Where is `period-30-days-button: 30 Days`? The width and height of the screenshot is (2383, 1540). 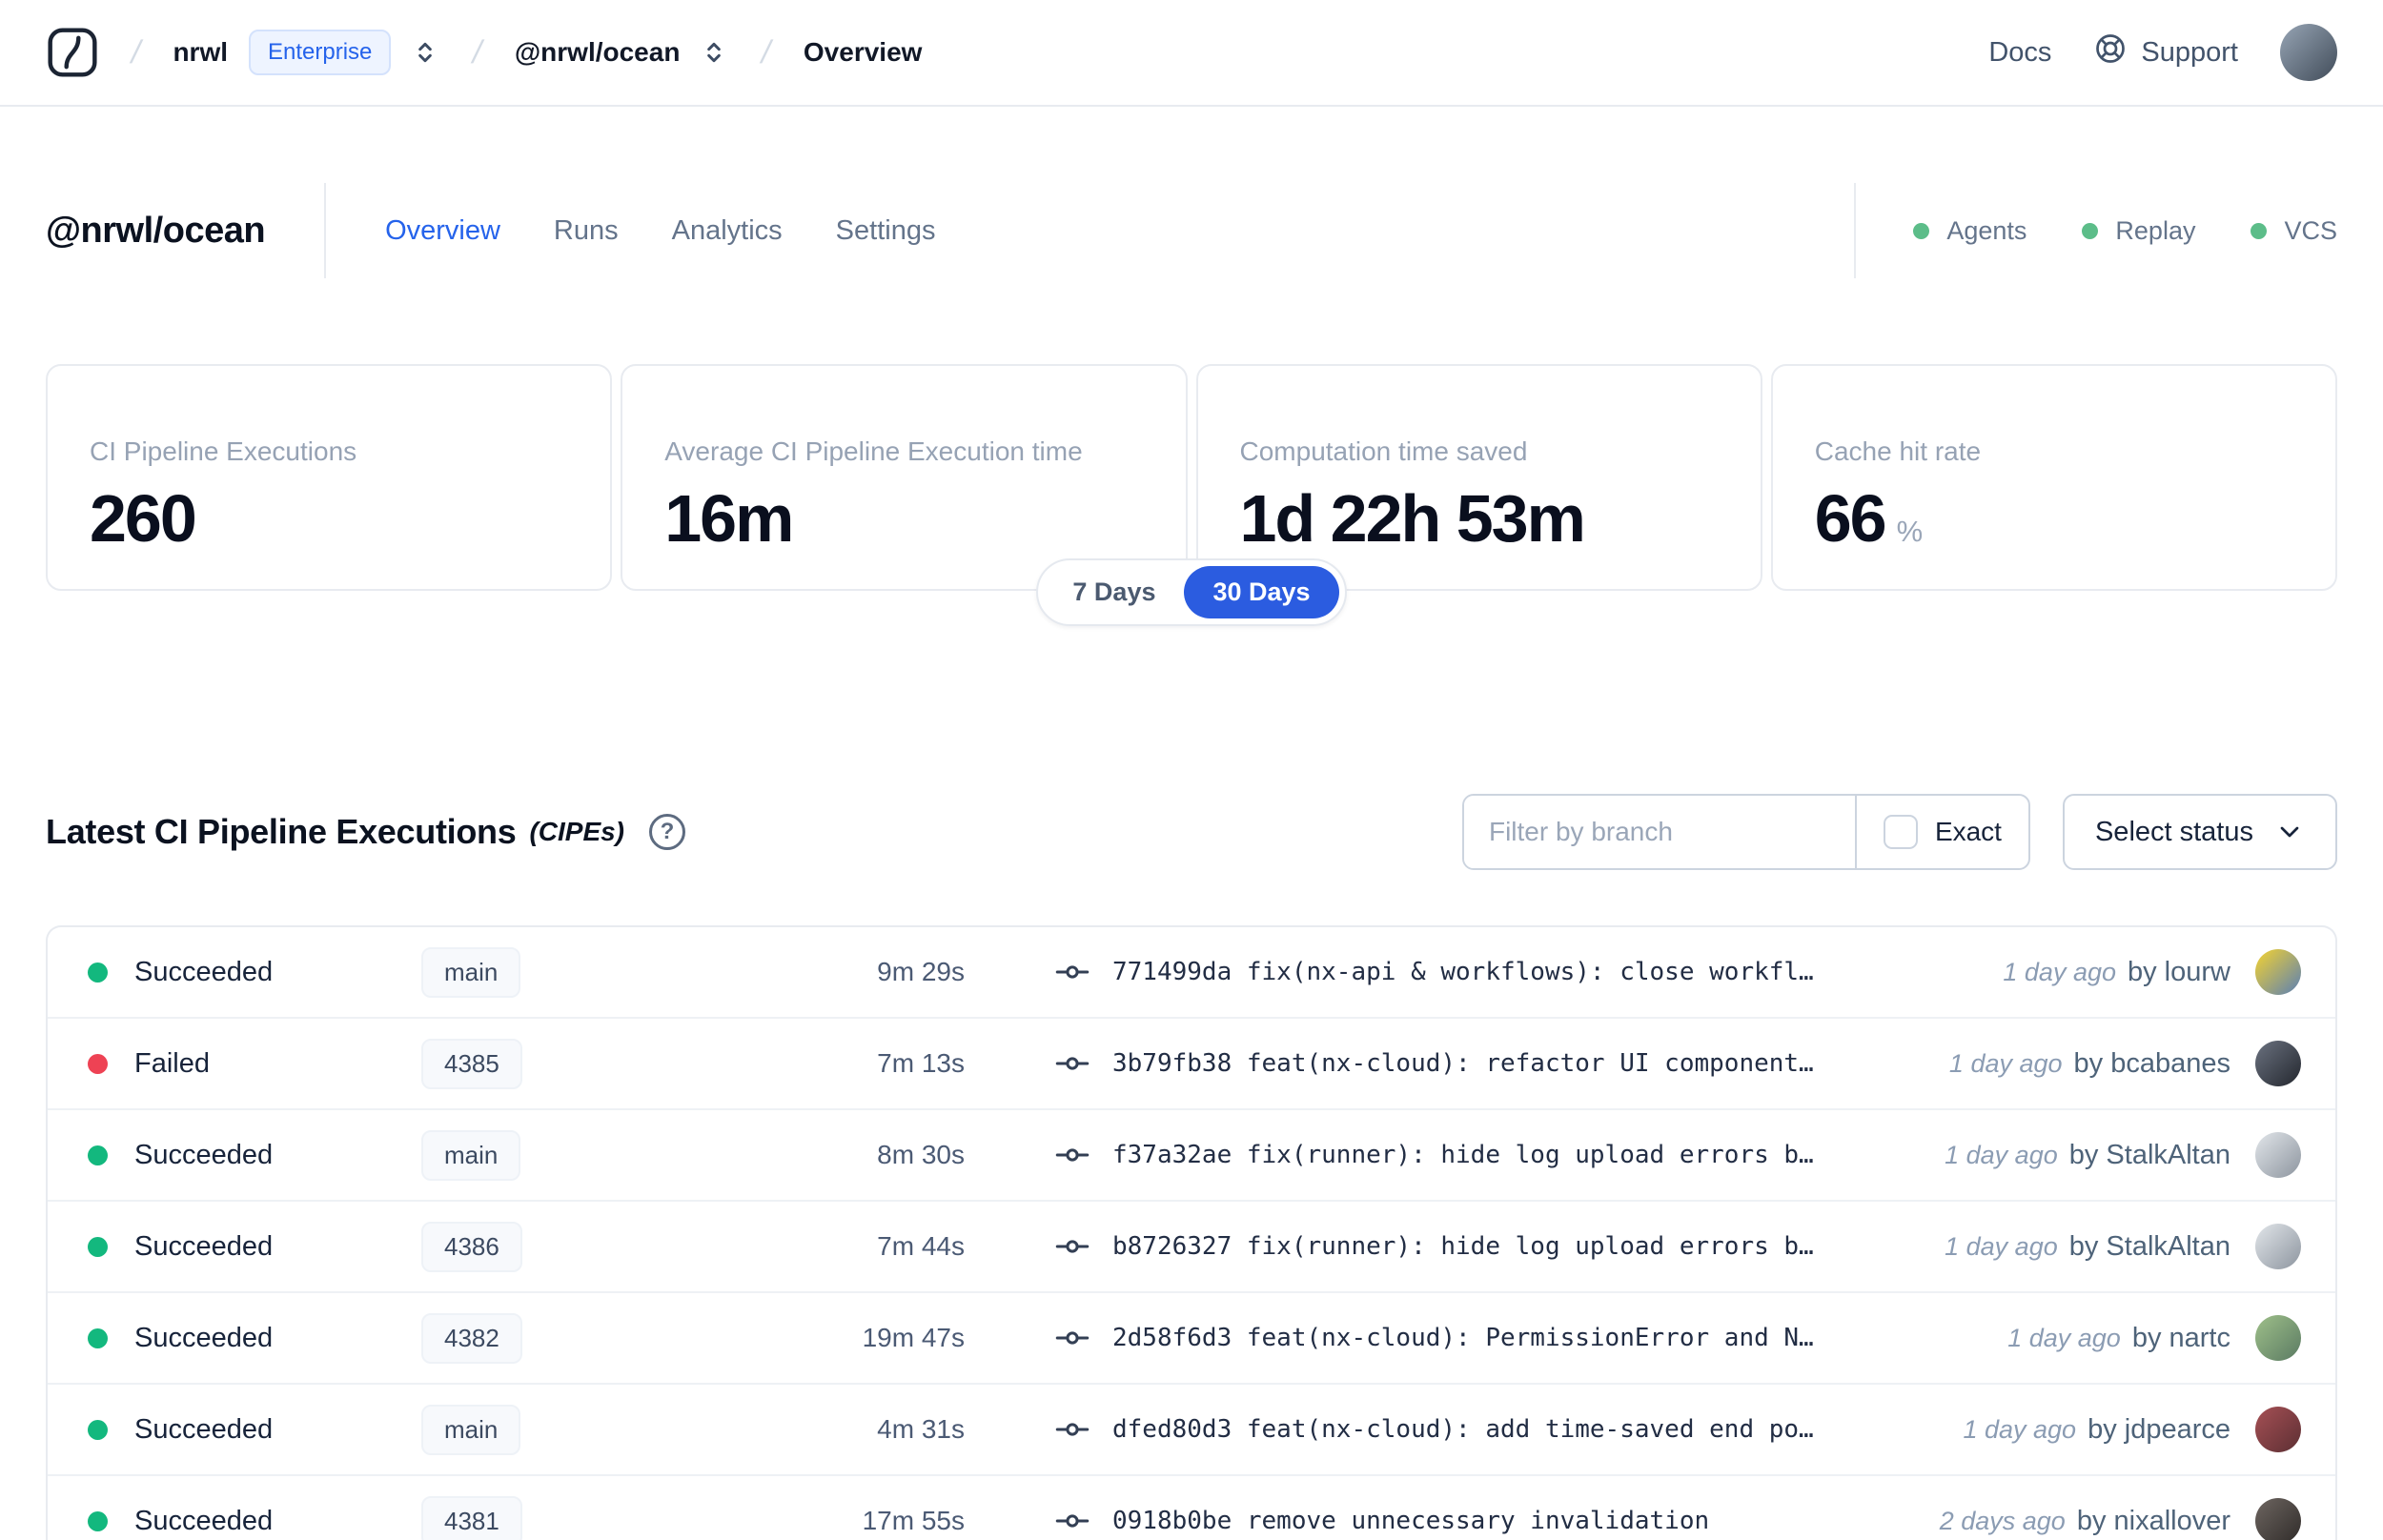
period-30-days-button: 30 Days is located at coordinates (1261, 592).